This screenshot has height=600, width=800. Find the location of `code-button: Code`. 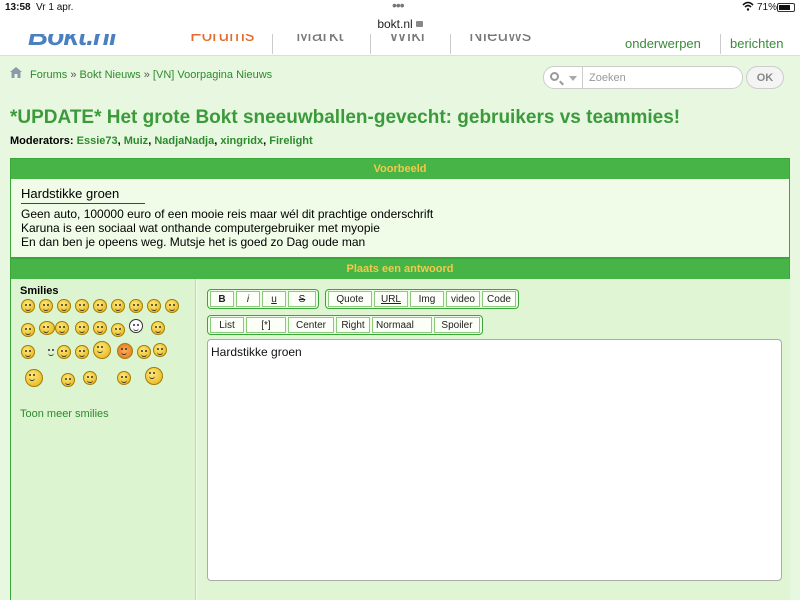

code-button: Code is located at coordinates (499, 299).